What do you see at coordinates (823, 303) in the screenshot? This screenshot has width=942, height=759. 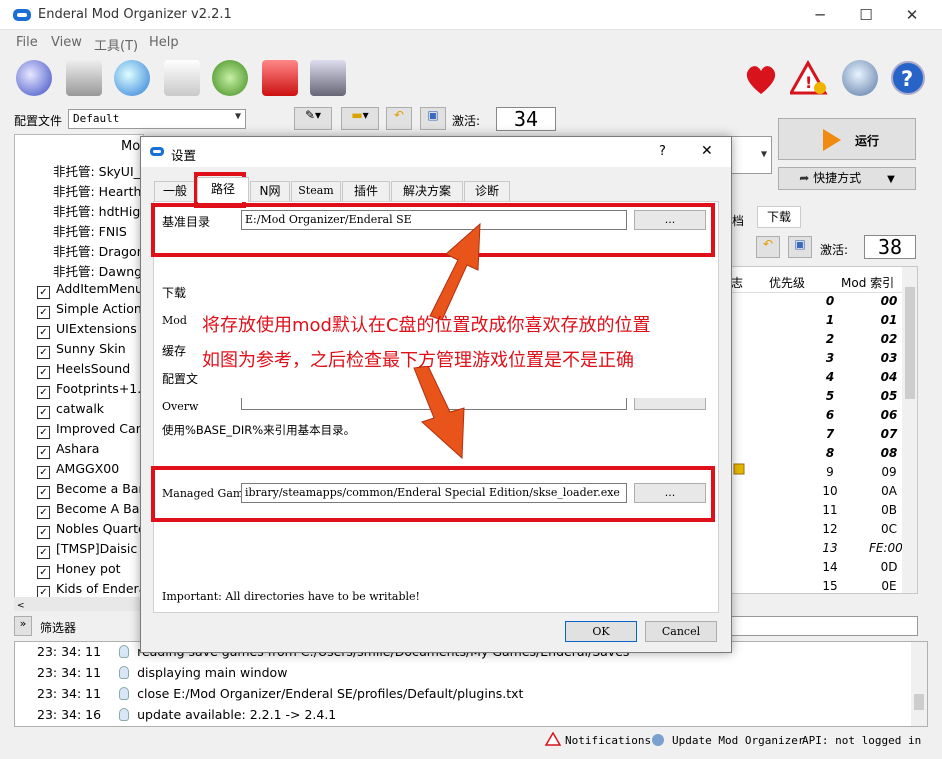 I see `plugin-row: 0 00` at bounding box center [823, 303].